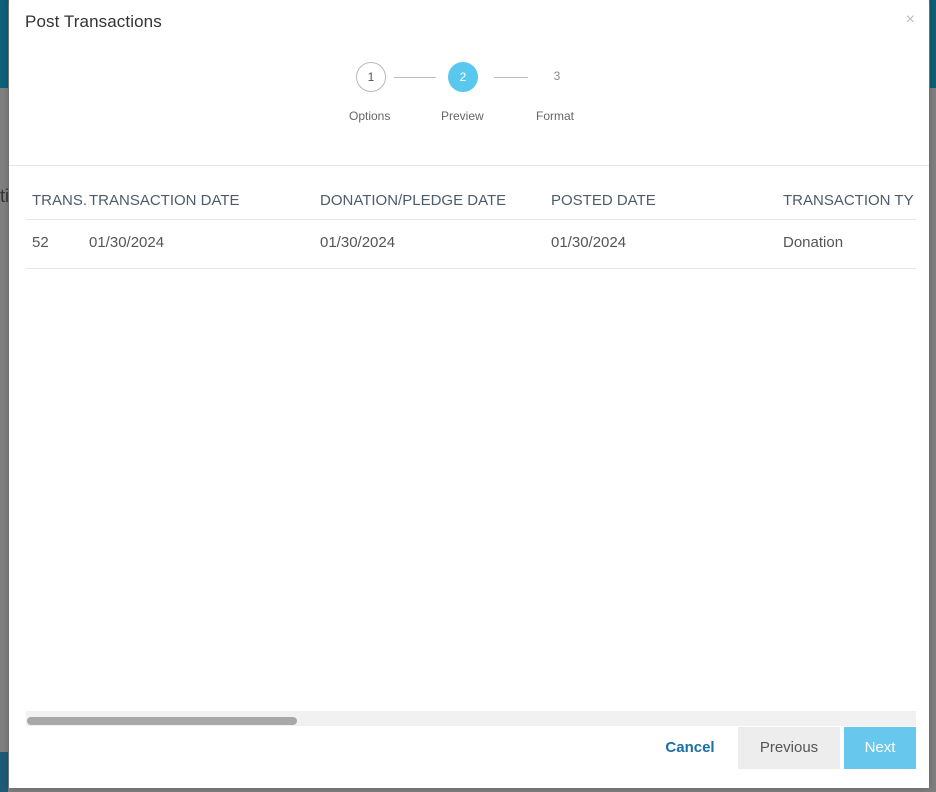 The image size is (936, 792). What do you see at coordinates (471, 718) in the screenshot?
I see `horizontal-scrollbar` at bounding box center [471, 718].